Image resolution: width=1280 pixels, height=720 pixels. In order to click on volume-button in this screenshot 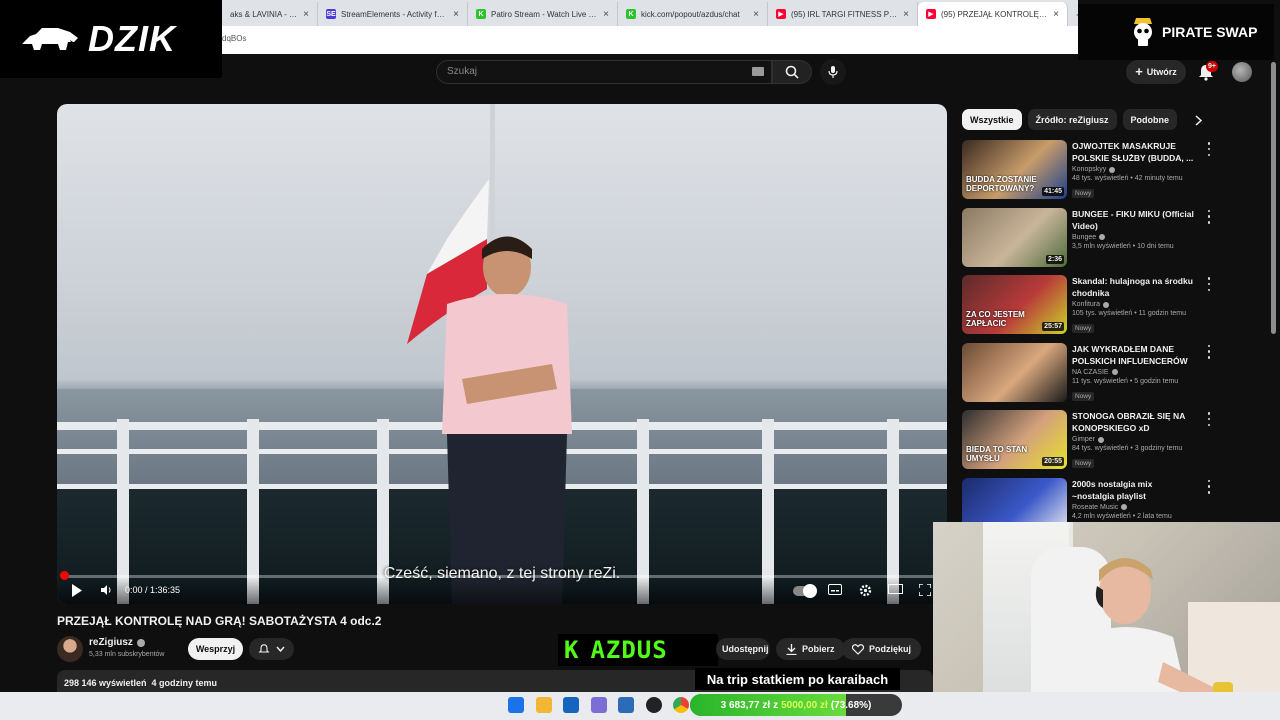, I will do `click(106, 590)`.